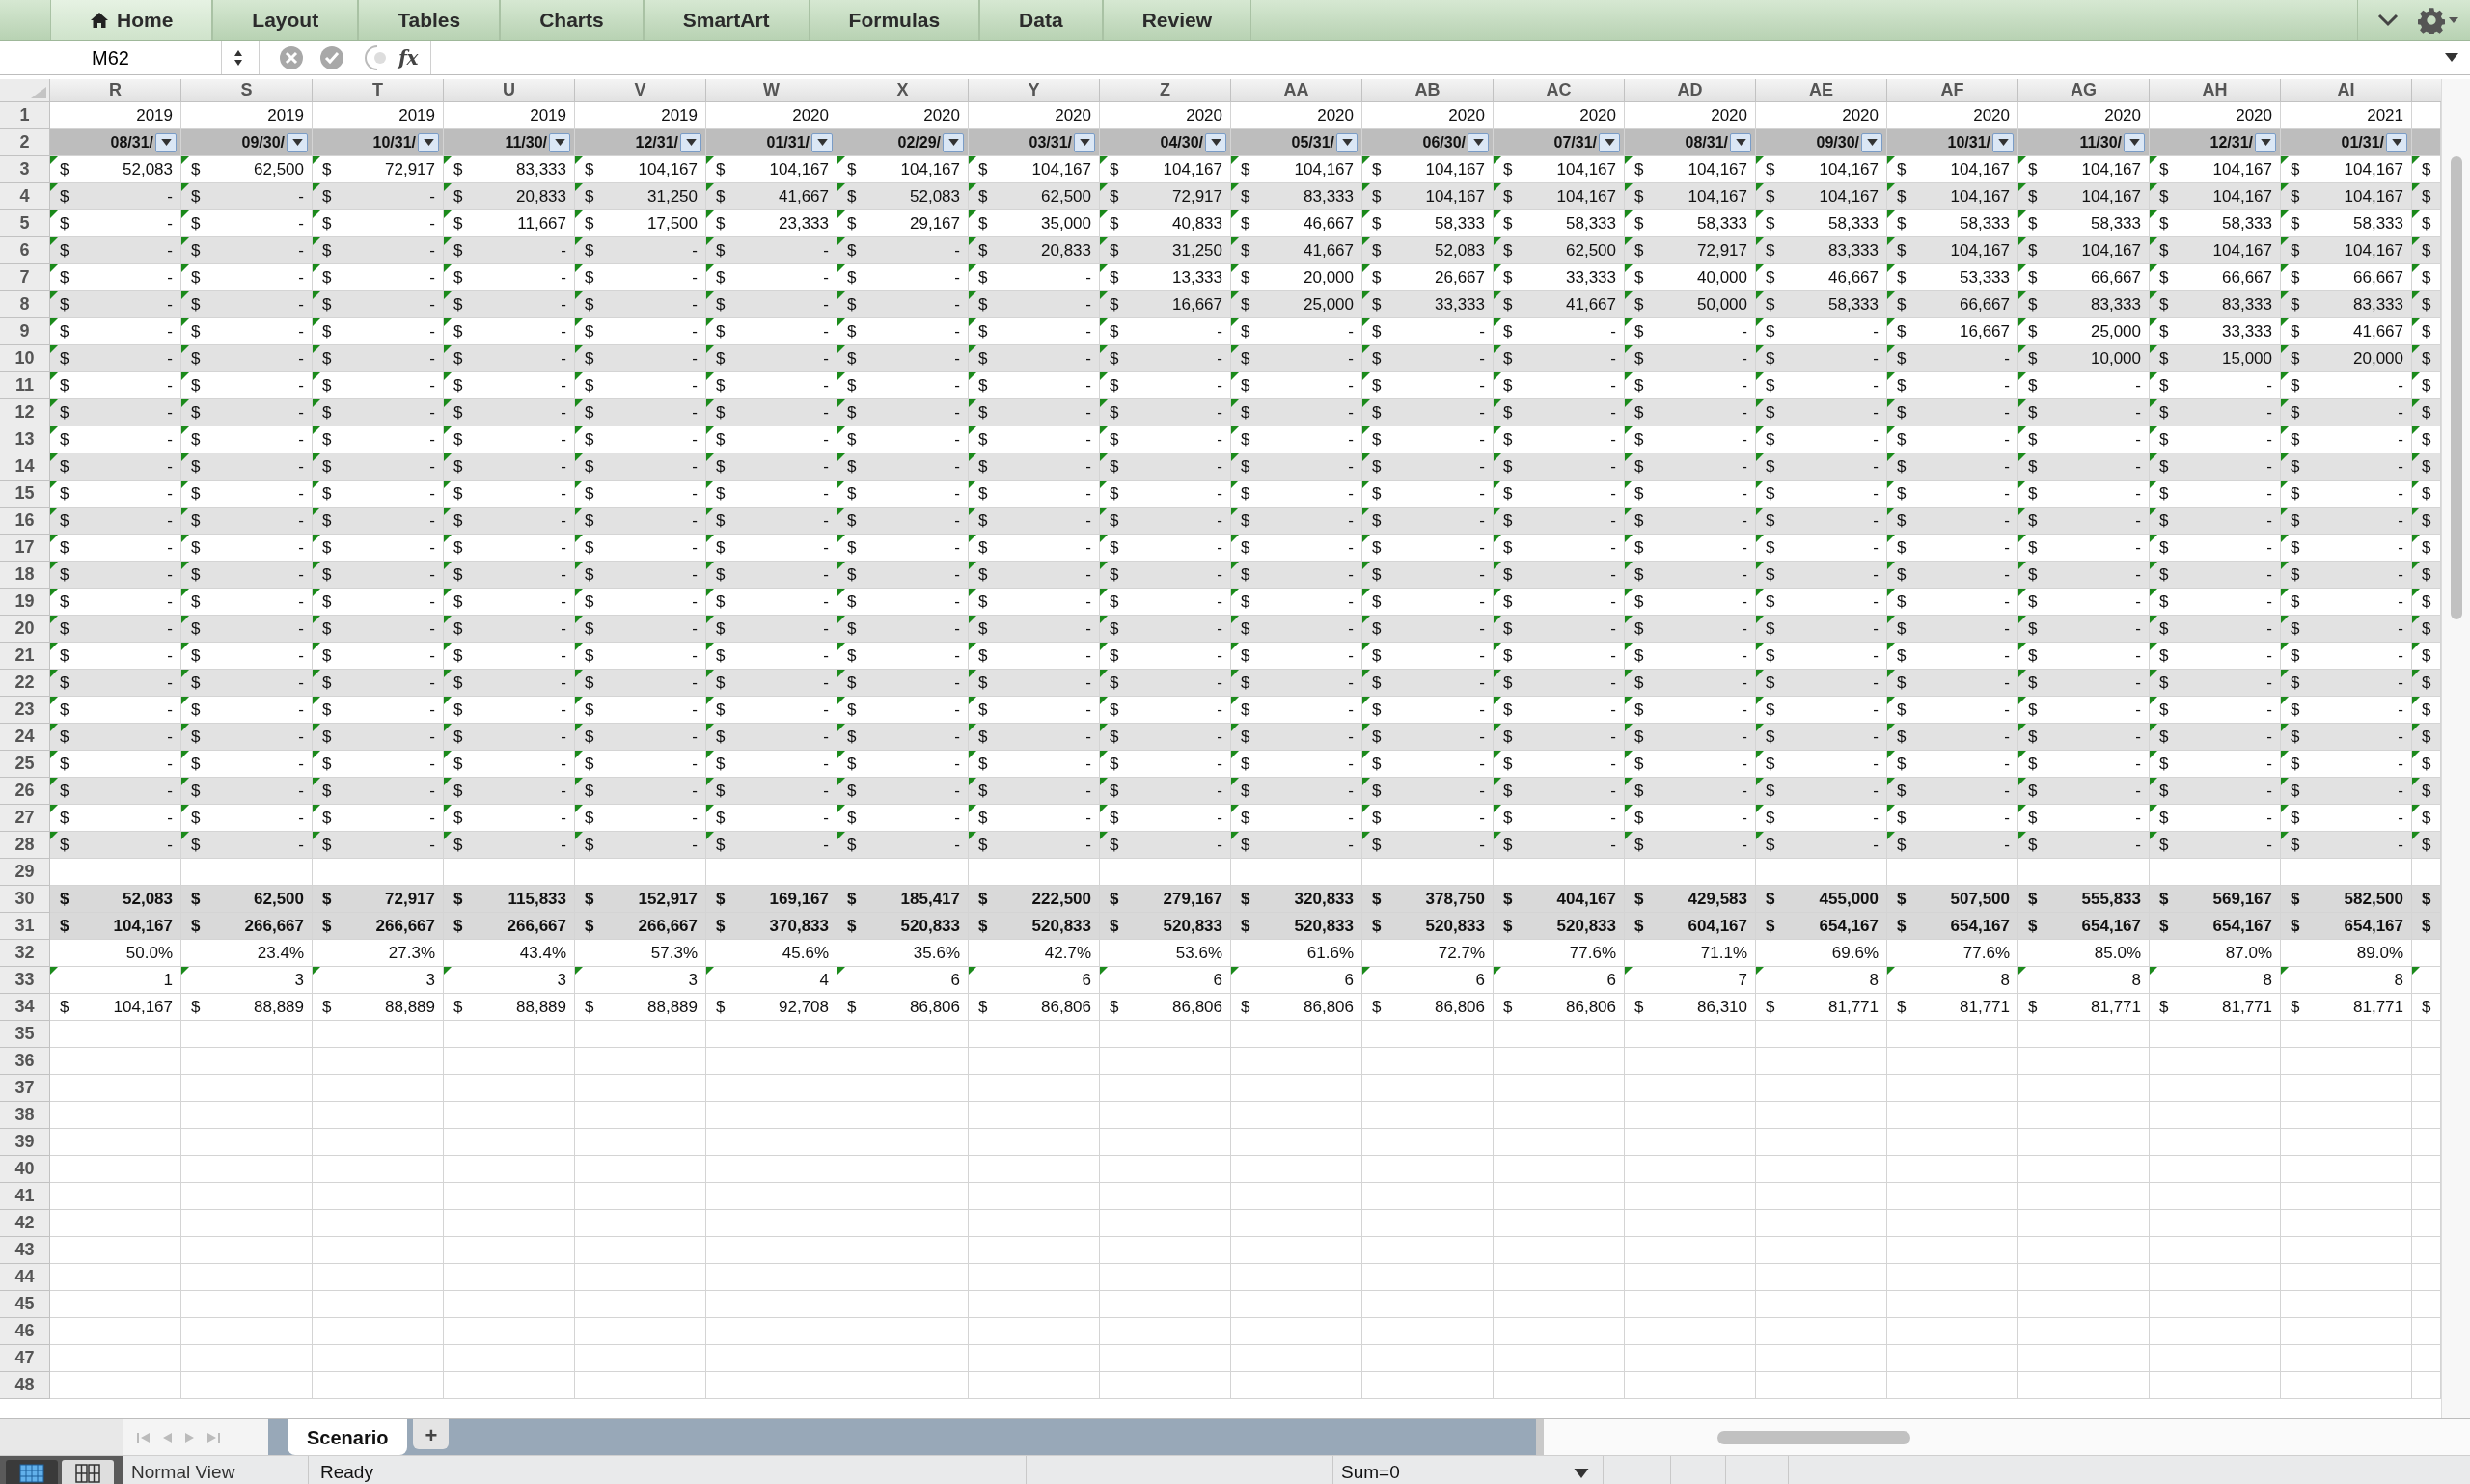 The height and width of the screenshot is (1484, 2470). Describe the element at coordinates (25, 1169) in the screenshot. I see `row-header: 40` at that location.